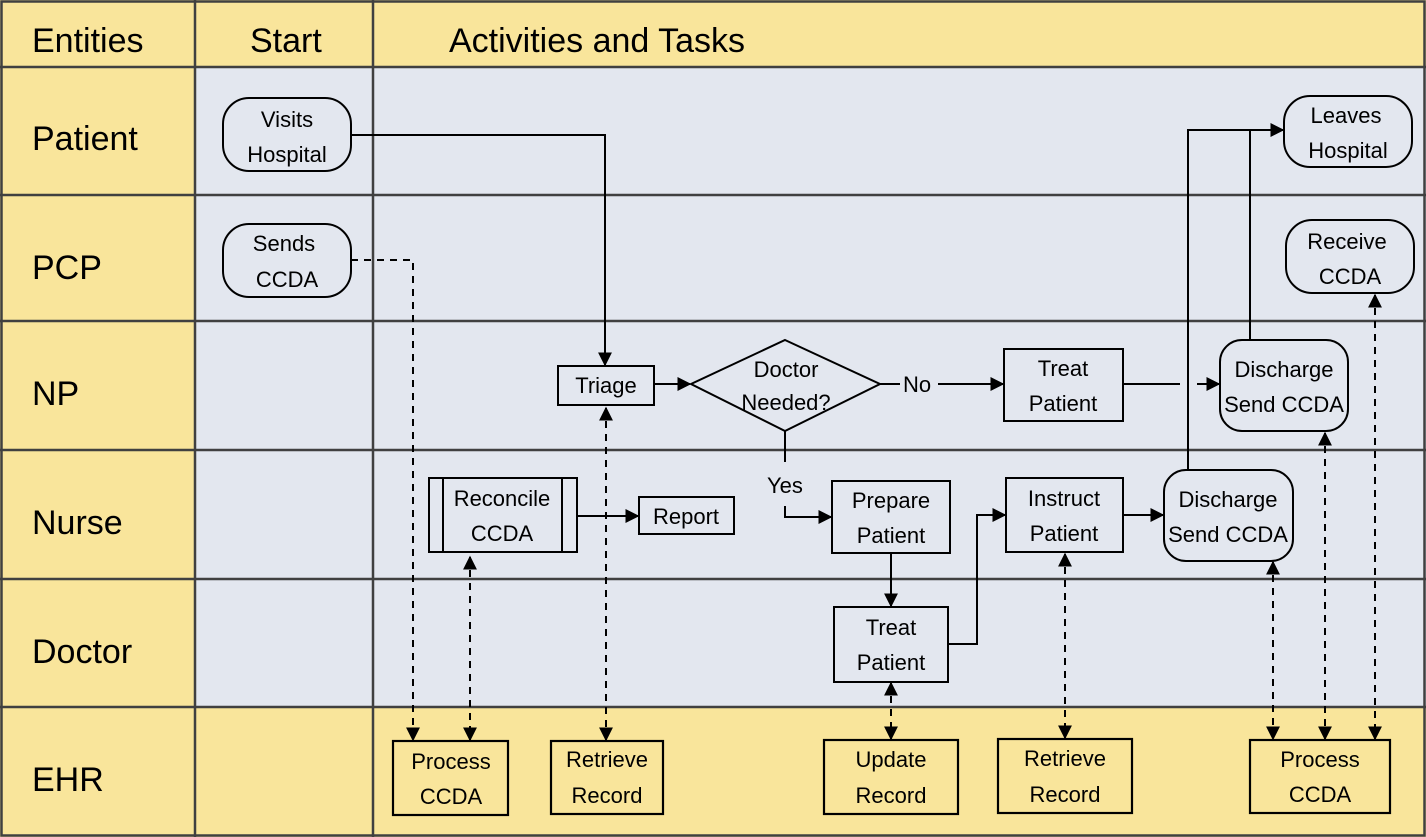 The height and width of the screenshot is (837, 1426). Describe the element at coordinates (891, 759) in the screenshot. I see `svg-text: Update` at that location.